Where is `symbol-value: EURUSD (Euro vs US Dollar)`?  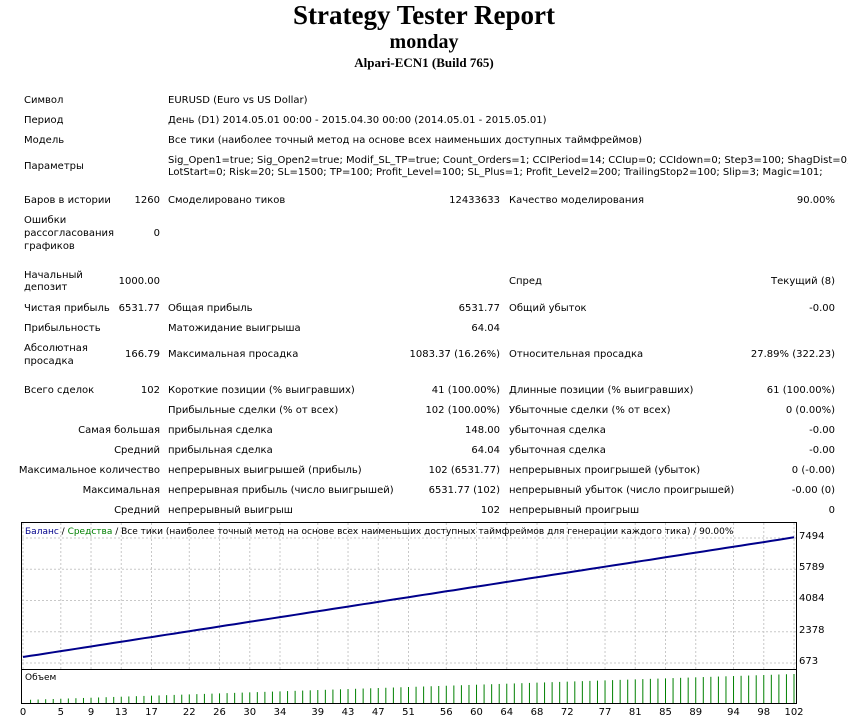
symbol-value: EURUSD (Euro vs US Dollar) is located at coordinates (238, 100).